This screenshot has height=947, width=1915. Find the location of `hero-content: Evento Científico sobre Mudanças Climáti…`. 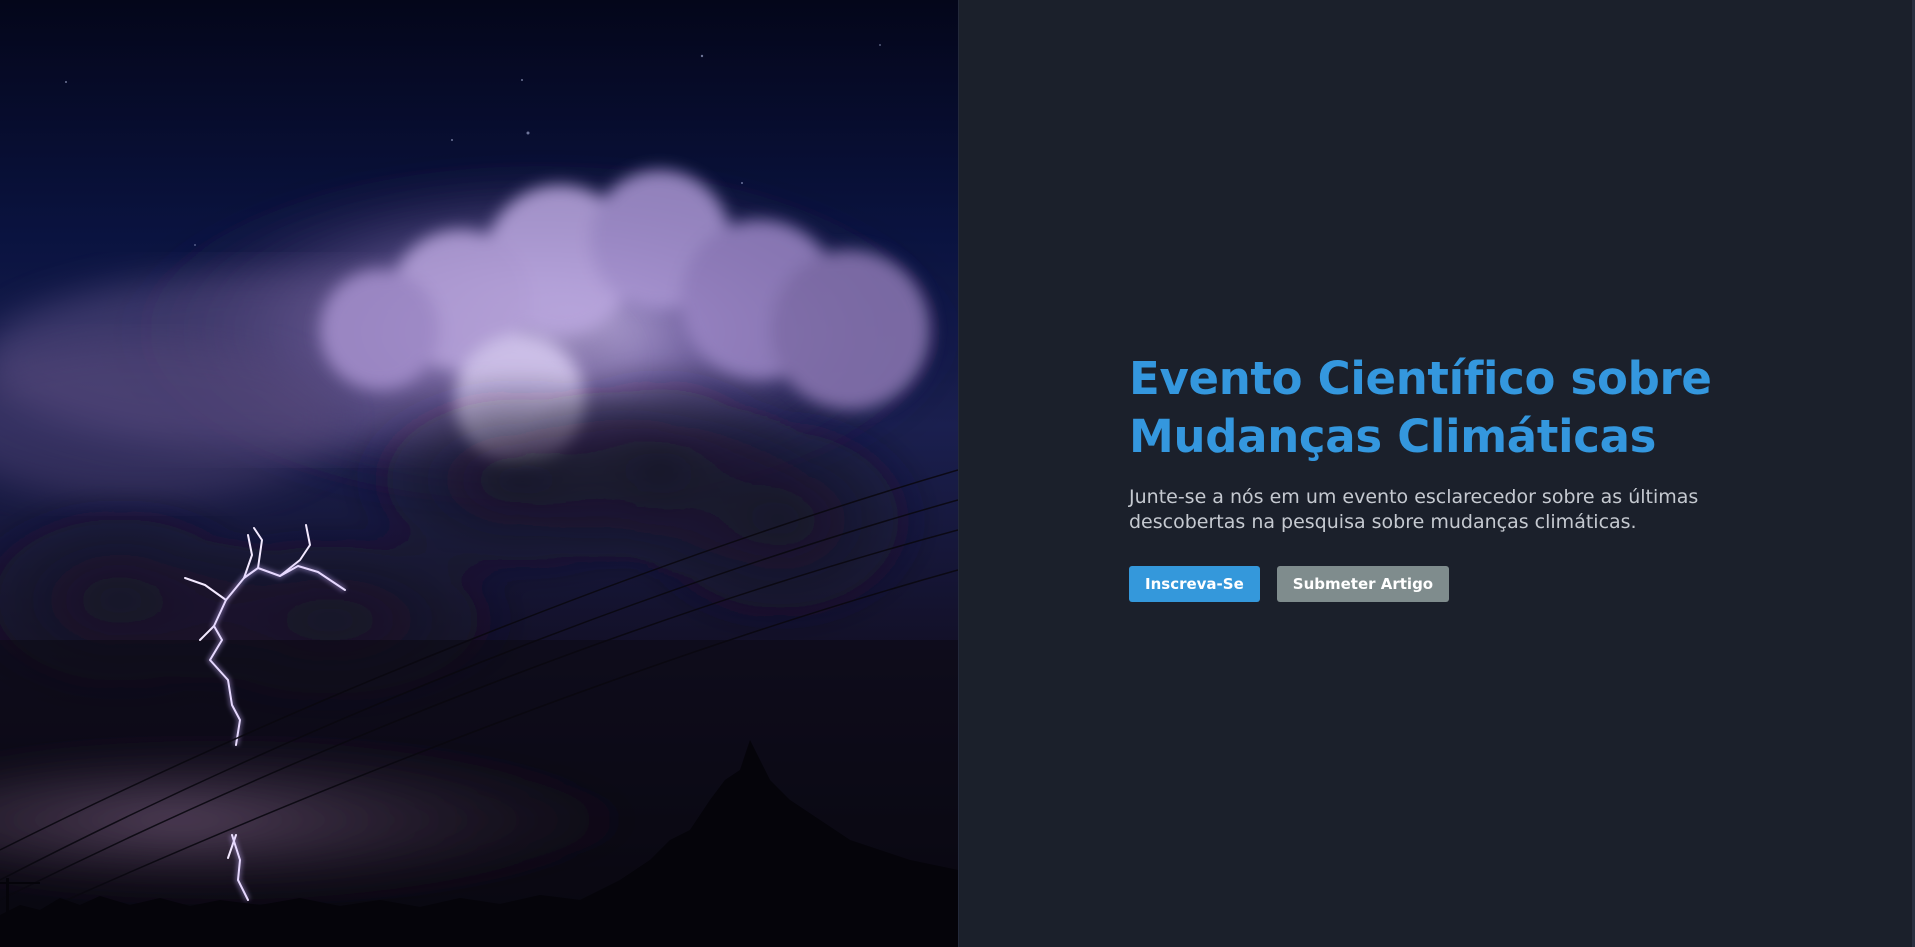

hero-content: Evento Científico sobre Mudanças Climáti… is located at coordinates (1449, 476).